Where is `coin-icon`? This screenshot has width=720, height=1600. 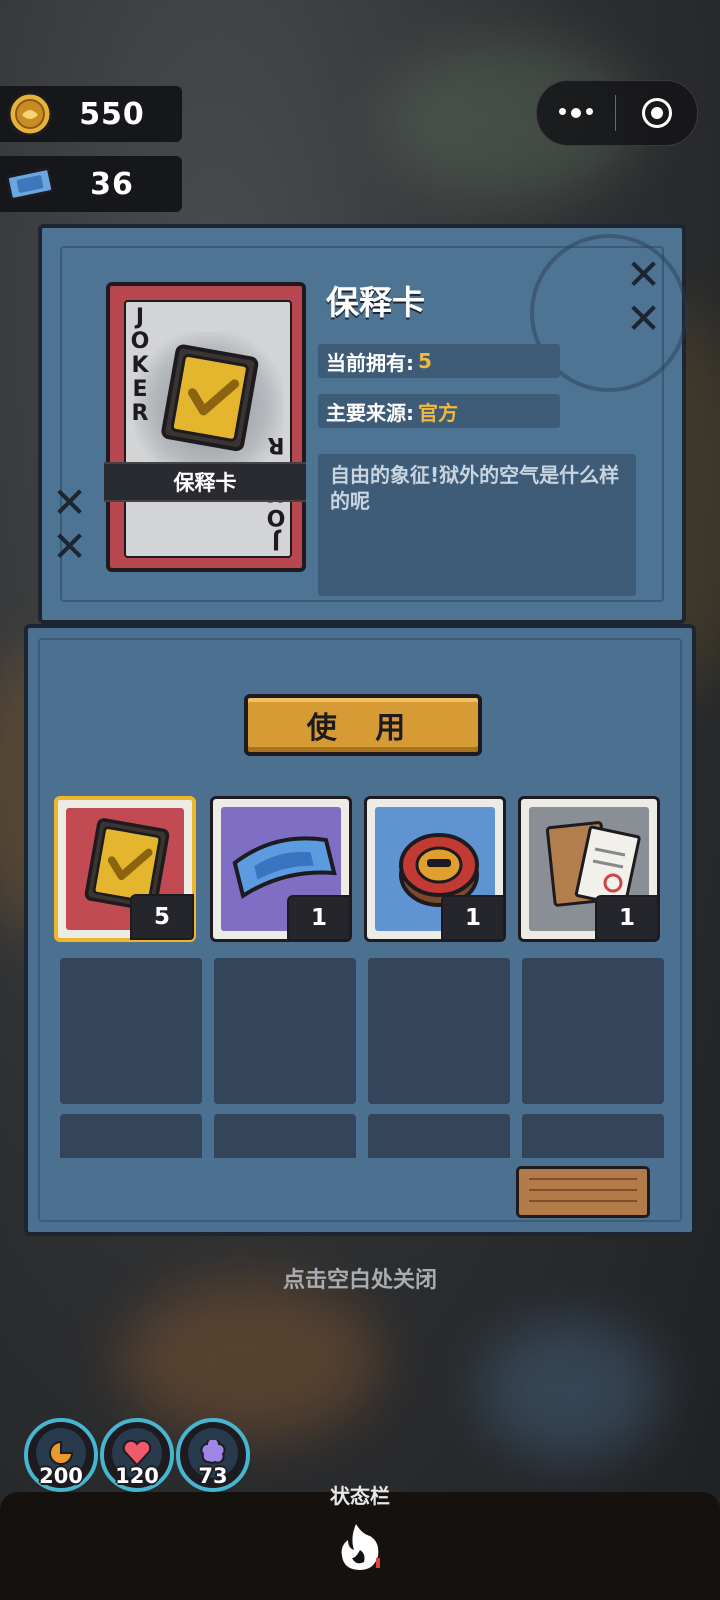
coin-icon is located at coordinates (30, 114).